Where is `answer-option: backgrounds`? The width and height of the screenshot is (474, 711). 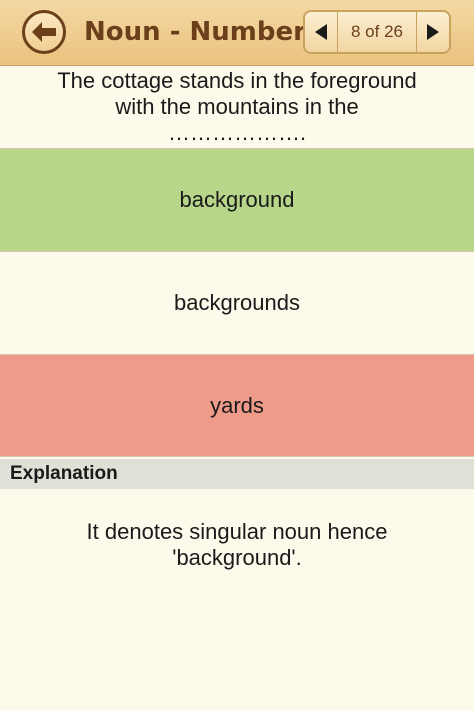
answer-option: backgrounds is located at coordinates (237, 302).